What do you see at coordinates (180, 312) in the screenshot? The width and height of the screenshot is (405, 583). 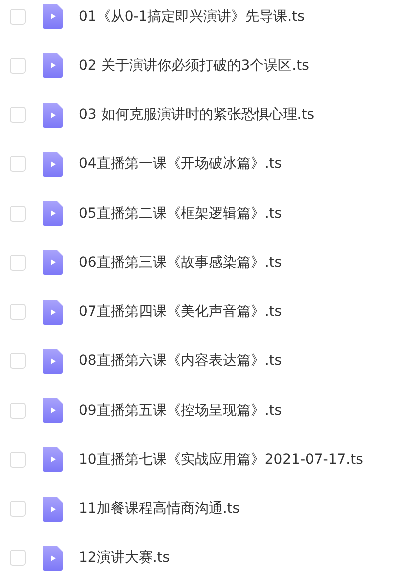 I see `file-name: 07直播第四课《美化声音篇》.ts` at bounding box center [180, 312].